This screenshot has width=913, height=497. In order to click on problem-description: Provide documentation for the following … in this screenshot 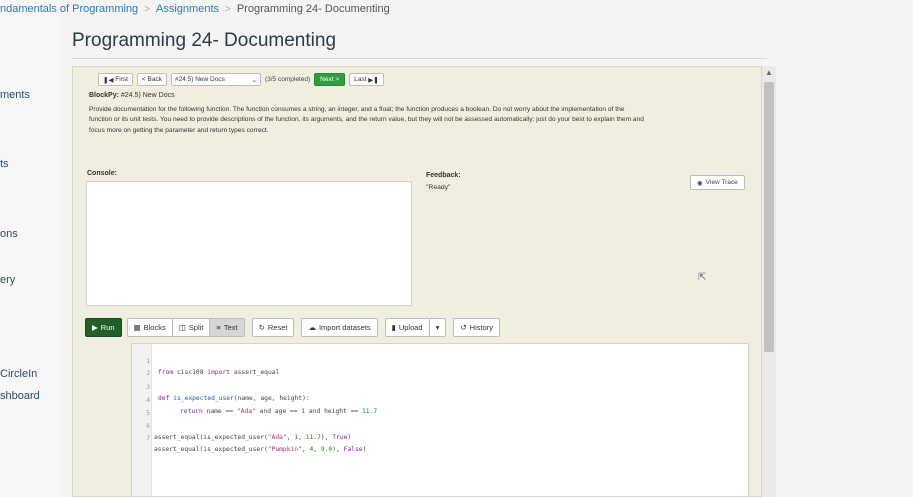, I will do `click(366, 120)`.